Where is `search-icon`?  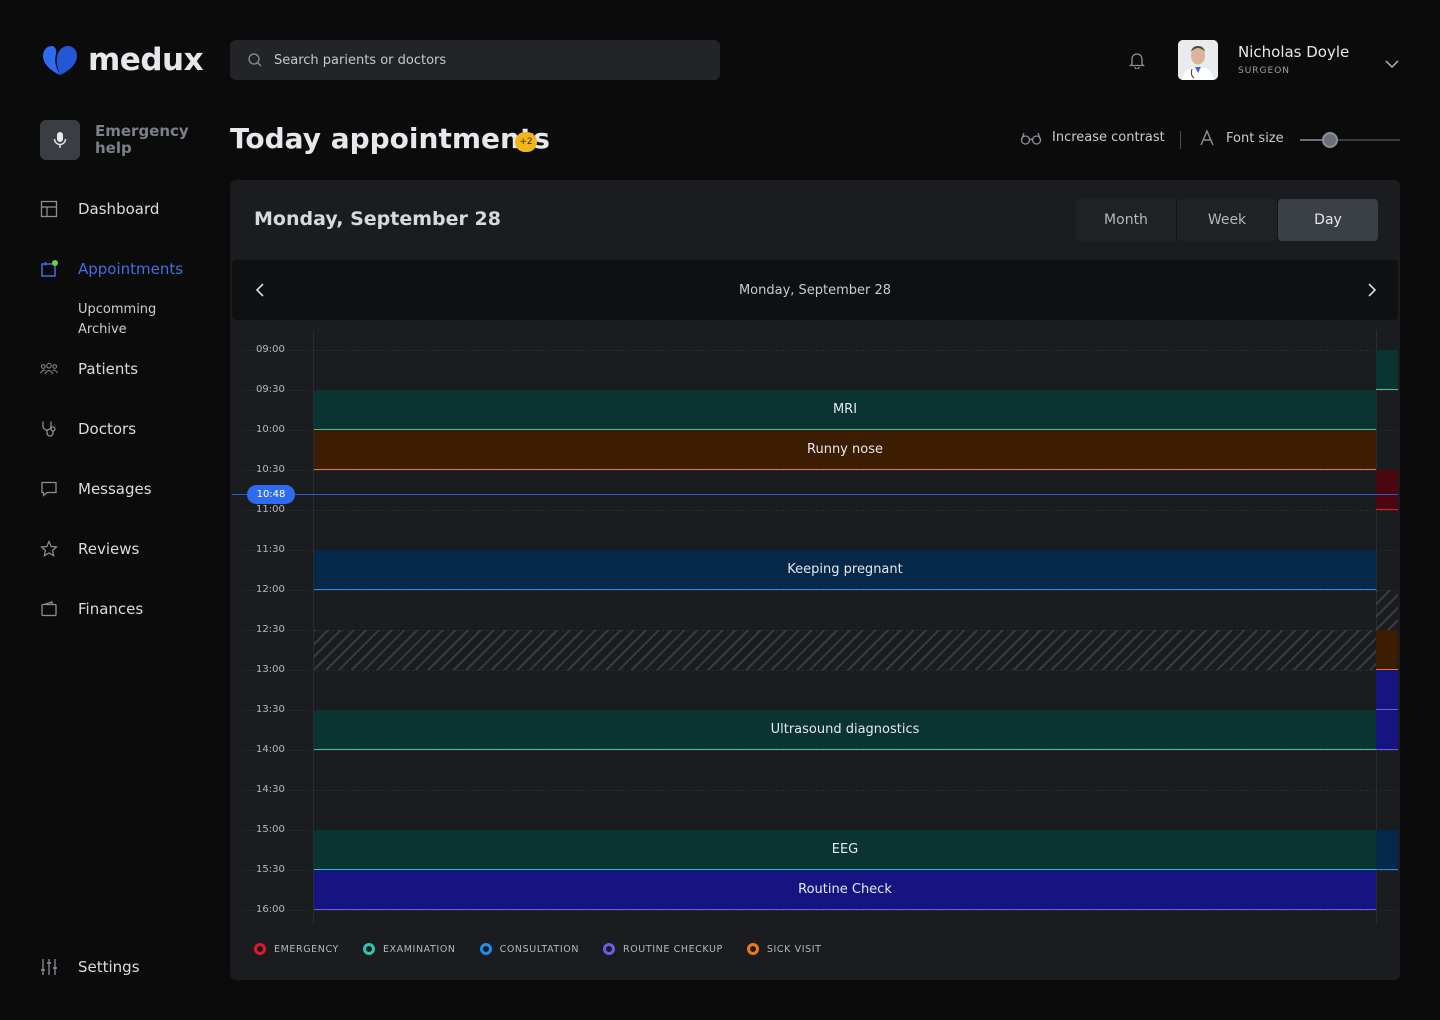
search-icon is located at coordinates (255, 60).